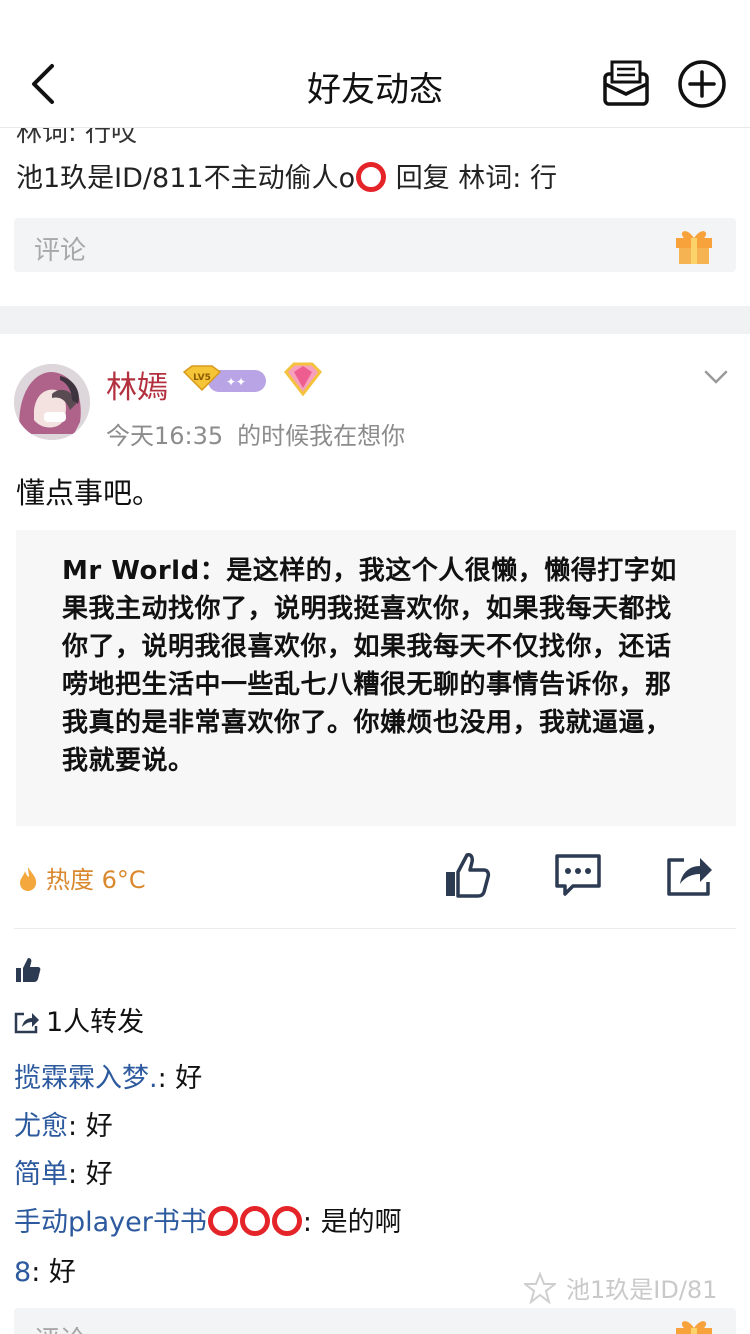  Describe the element at coordinates (110, 1222) in the screenshot. I see `reply-author: 手动player书书` at that location.